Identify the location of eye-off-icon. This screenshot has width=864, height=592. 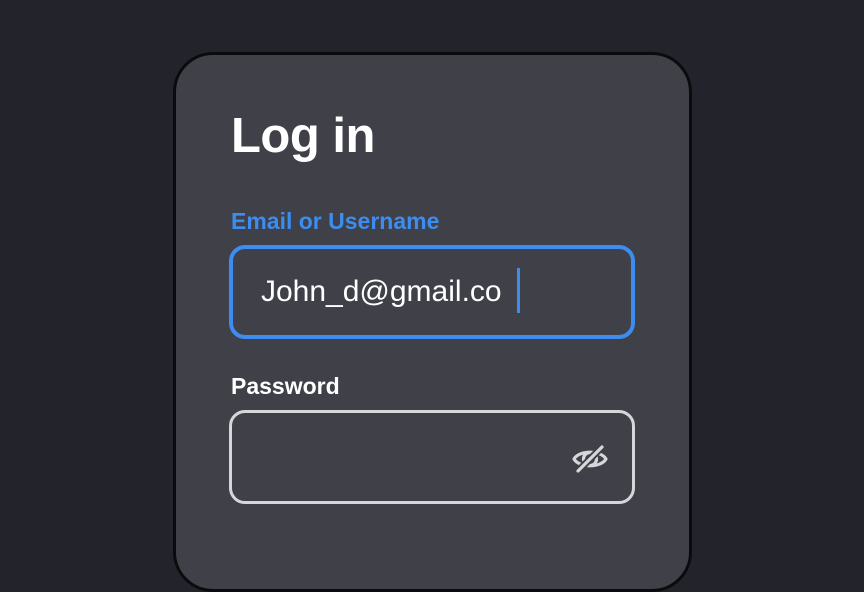
(590, 459).